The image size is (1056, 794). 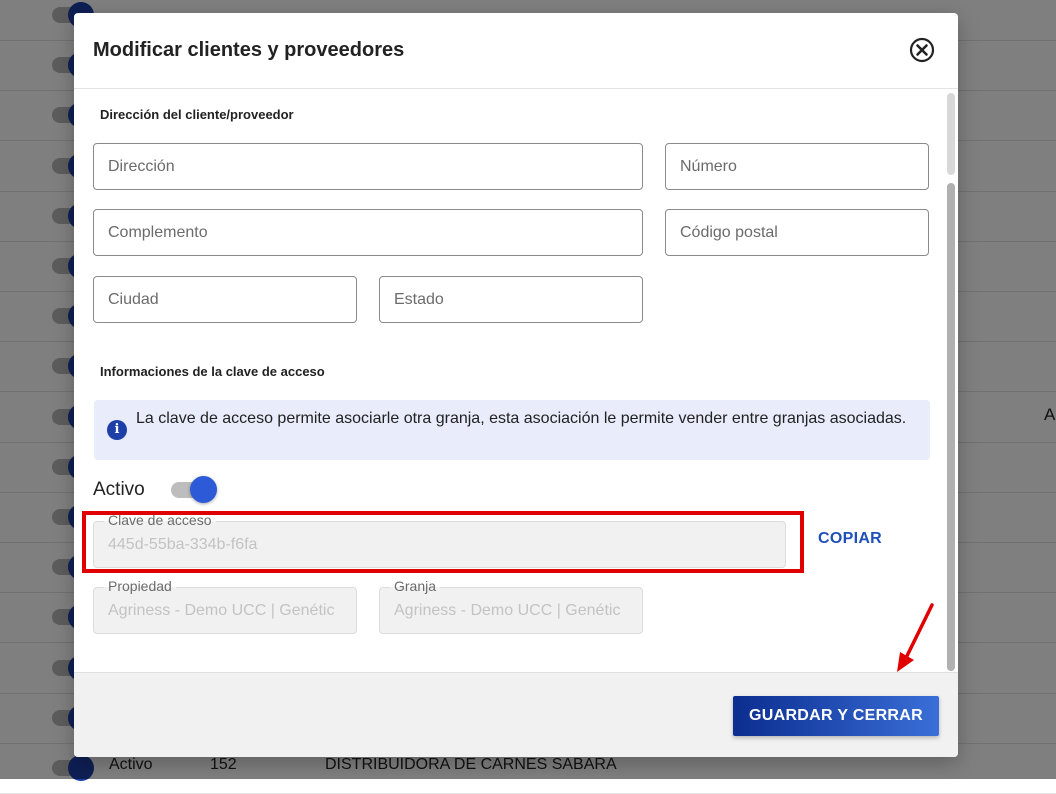 I want to click on direccion-input, so click(x=368, y=166).